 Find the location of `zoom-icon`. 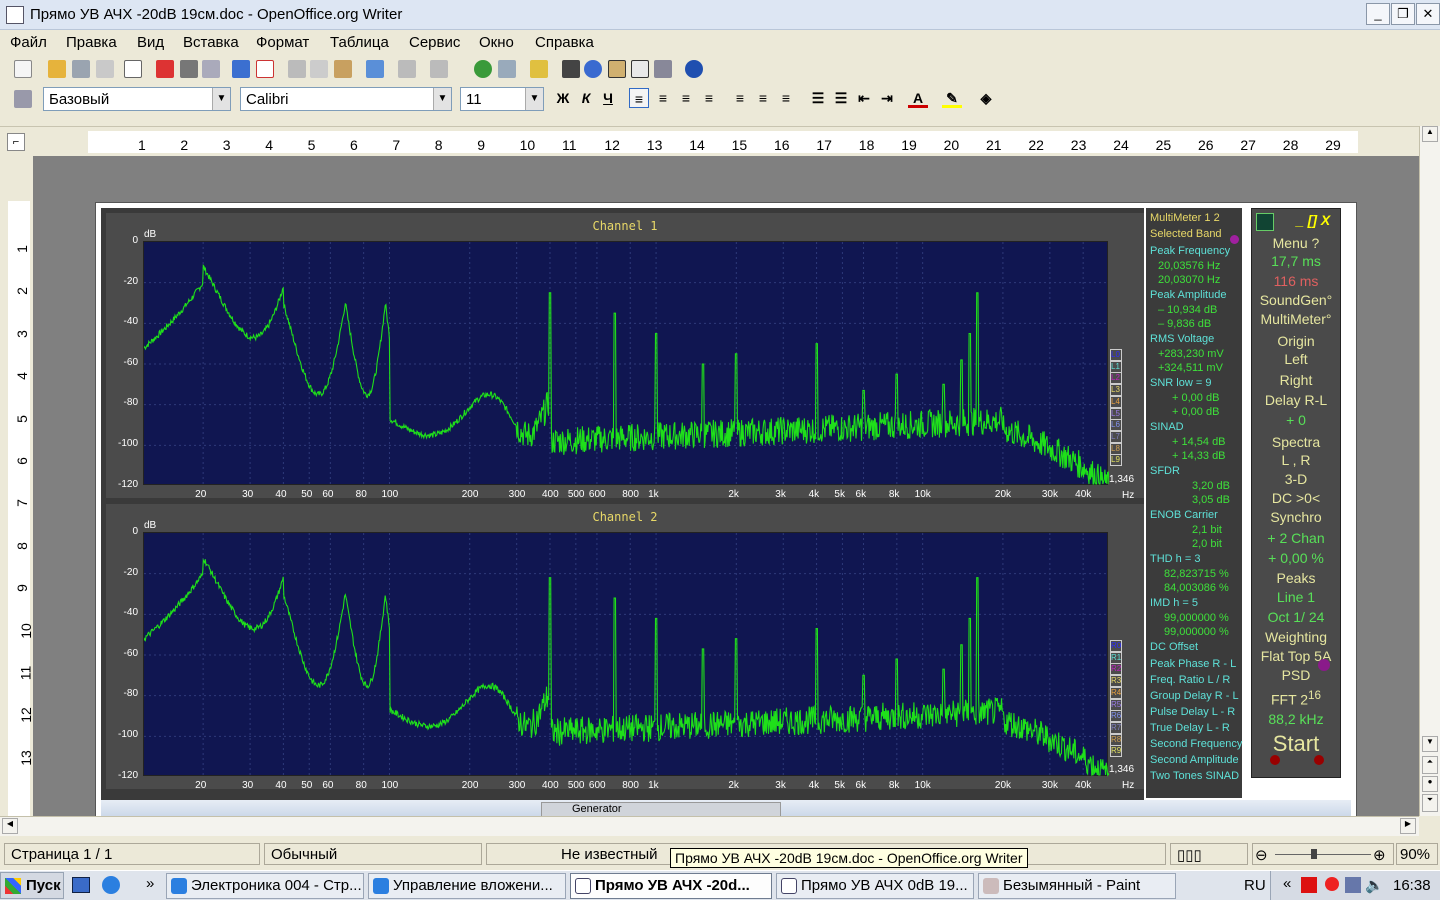

zoom-icon is located at coordinates (663, 69).